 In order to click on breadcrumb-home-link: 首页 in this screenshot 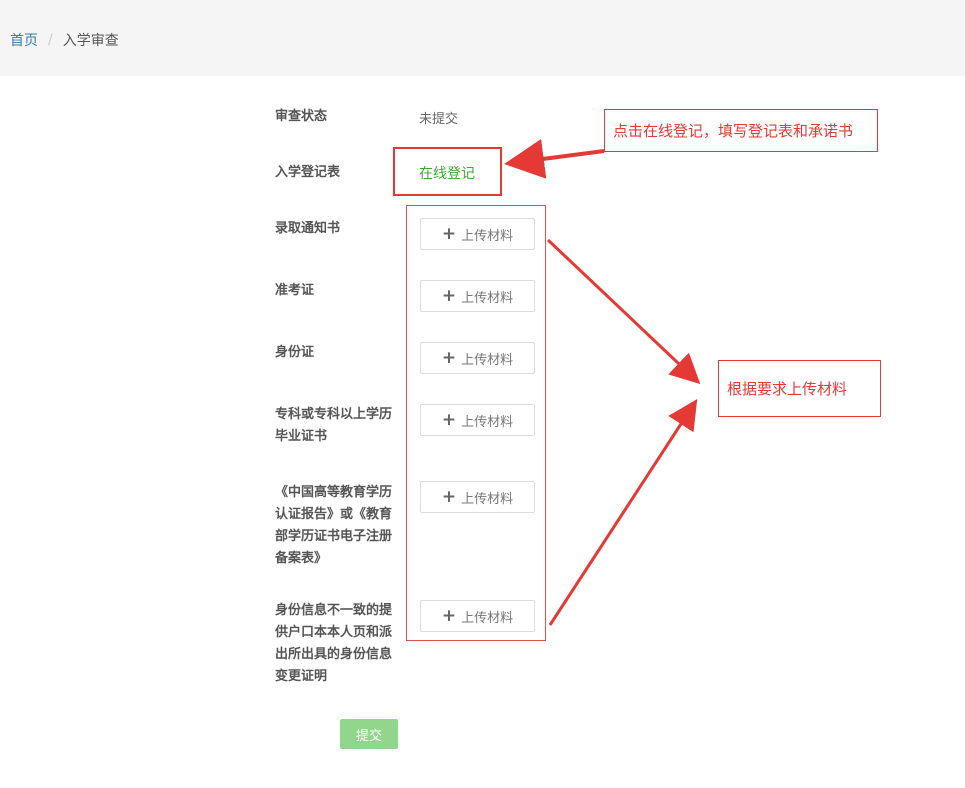, I will do `click(24, 40)`.